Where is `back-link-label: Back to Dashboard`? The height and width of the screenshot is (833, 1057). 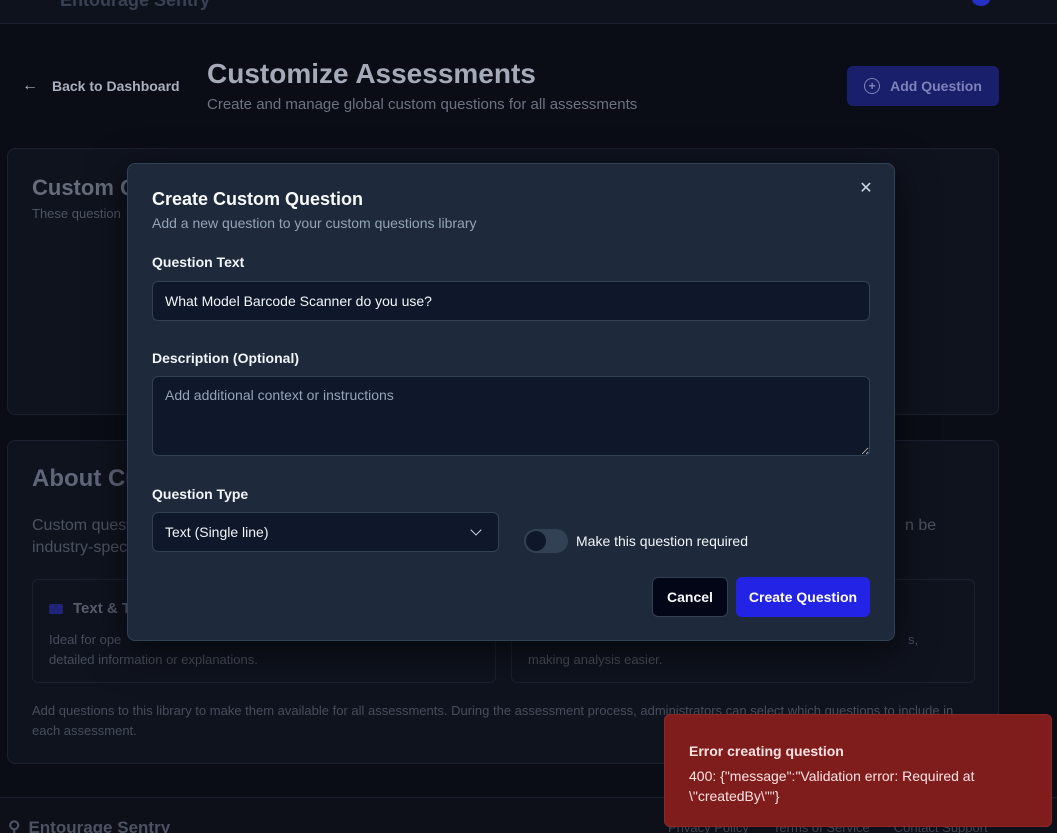
back-link-label: Back to Dashboard is located at coordinates (116, 86).